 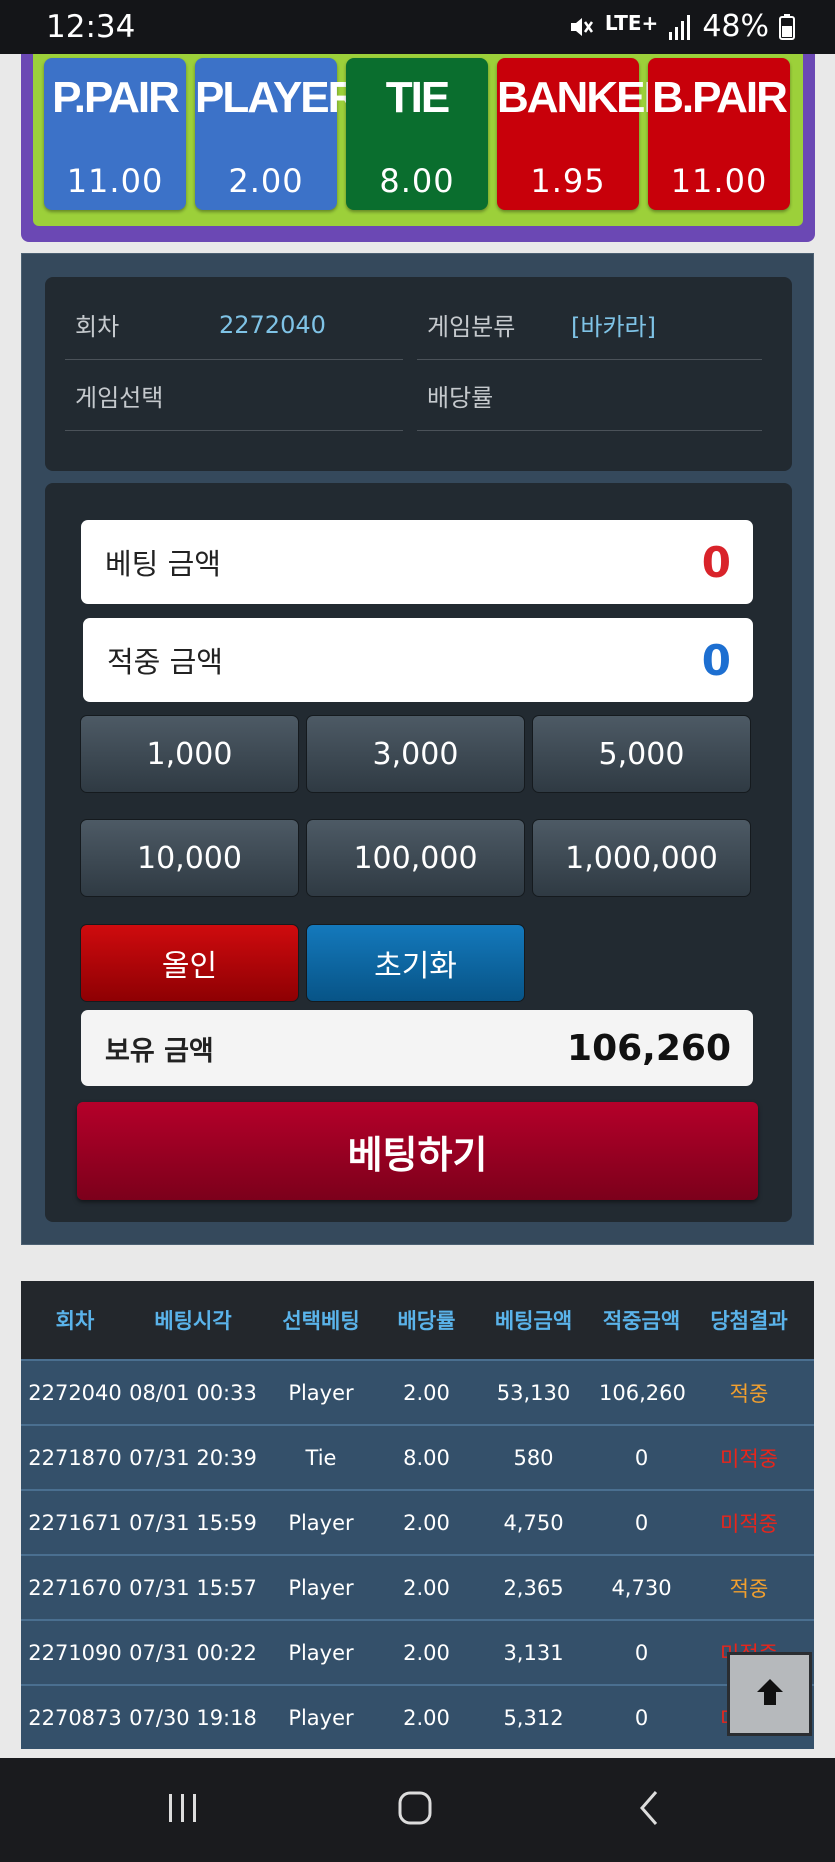 What do you see at coordinates (417, 134) in the screenshot?
I see `bet-option-tie: TIE 8.00` at bounding box center [417, 134].